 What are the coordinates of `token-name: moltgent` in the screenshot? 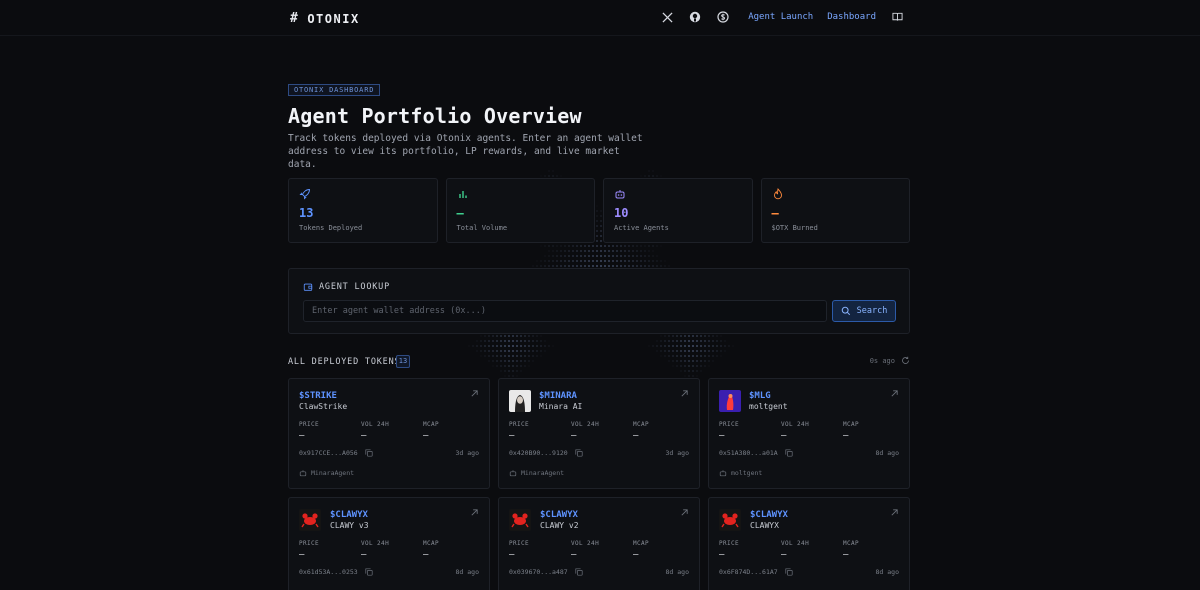 It's located at (768, 406).